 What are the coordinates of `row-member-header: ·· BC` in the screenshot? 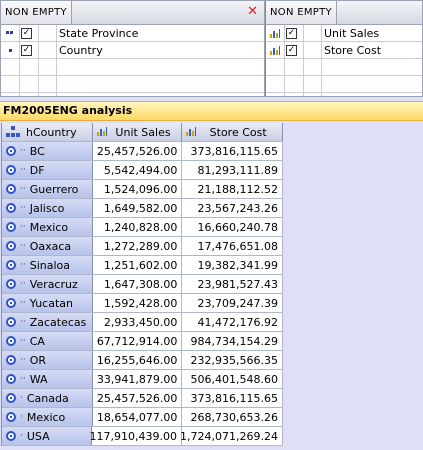 It's located at (47, 151).